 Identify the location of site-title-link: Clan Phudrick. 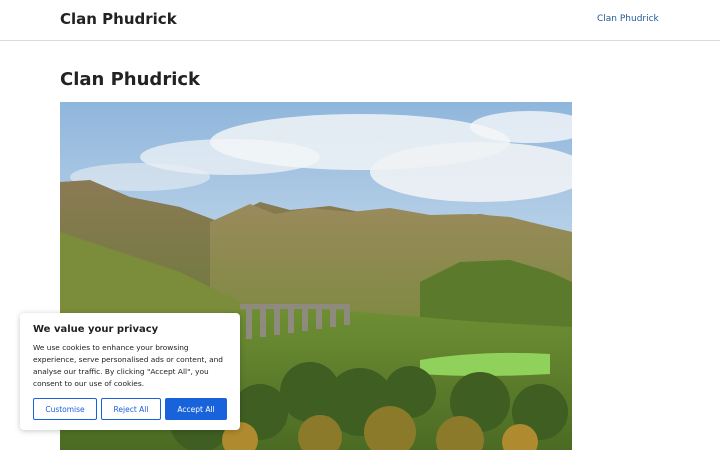
(118, 19).